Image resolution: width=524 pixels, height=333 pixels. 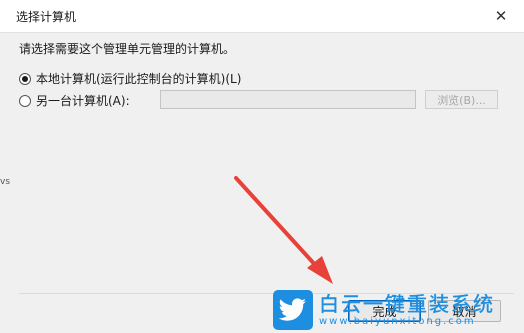 I want to click on twitter-bird-icon, so click(x=293, y=309).